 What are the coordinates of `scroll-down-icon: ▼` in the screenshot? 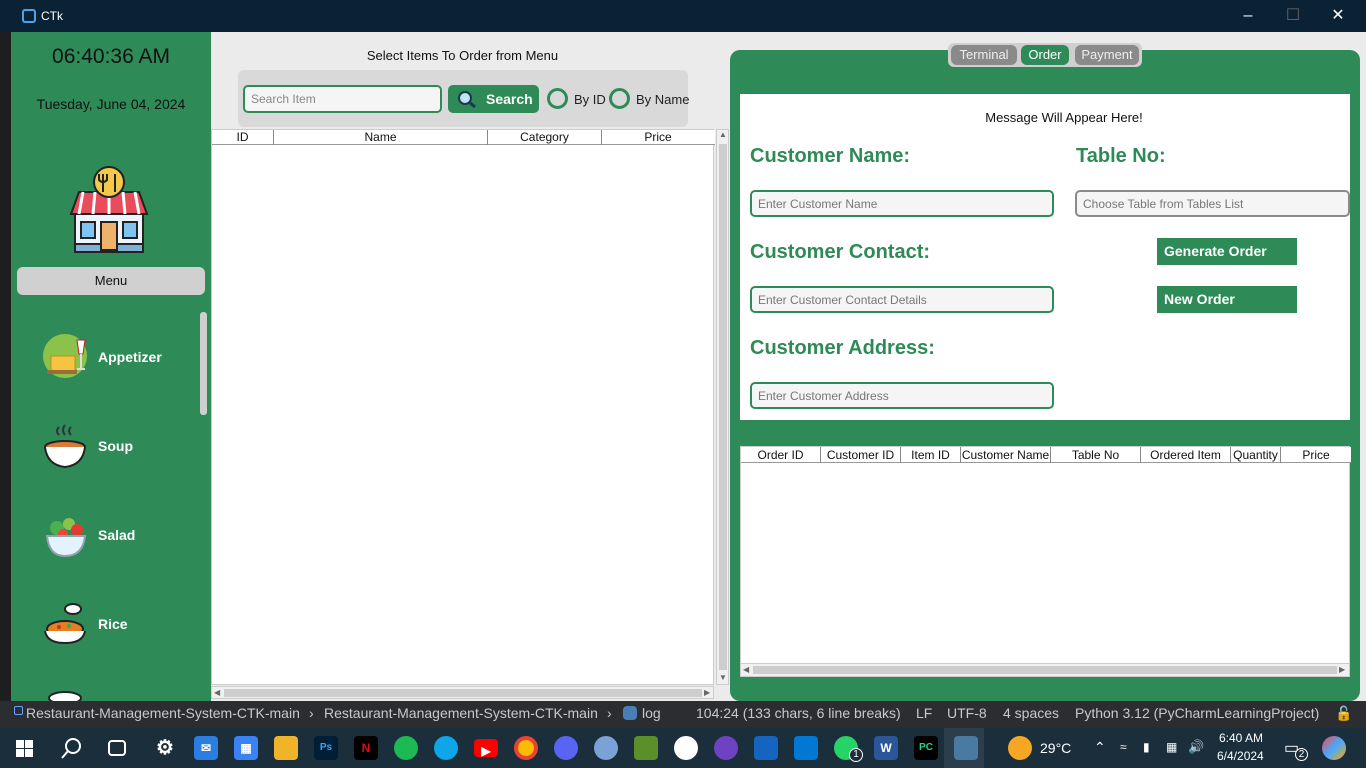 It's located at (723, 677).